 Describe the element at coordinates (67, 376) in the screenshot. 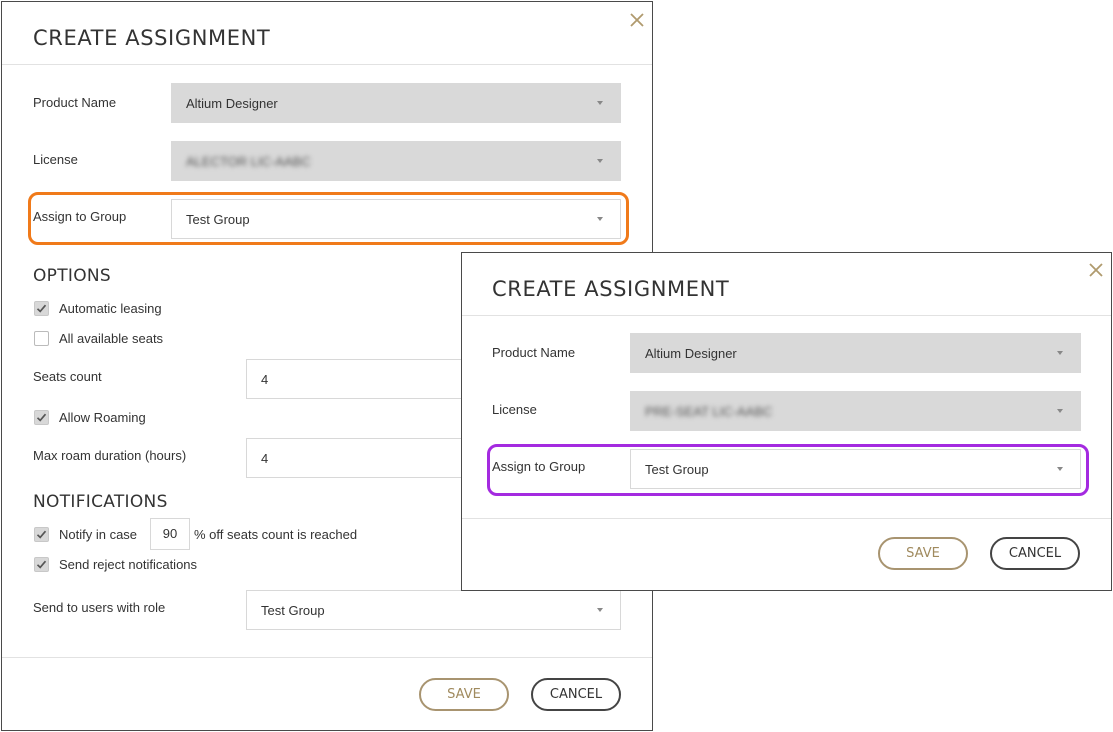

I see `seats-count-label: Seats count` at that location.